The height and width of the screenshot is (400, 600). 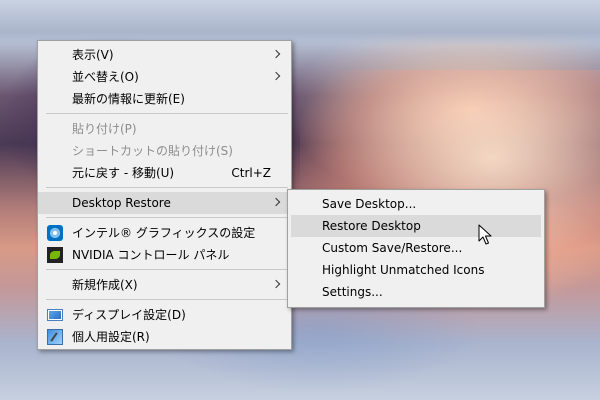 I want to click on menu-item-new-label: 新規作成(X), so click(x=105, y=285).